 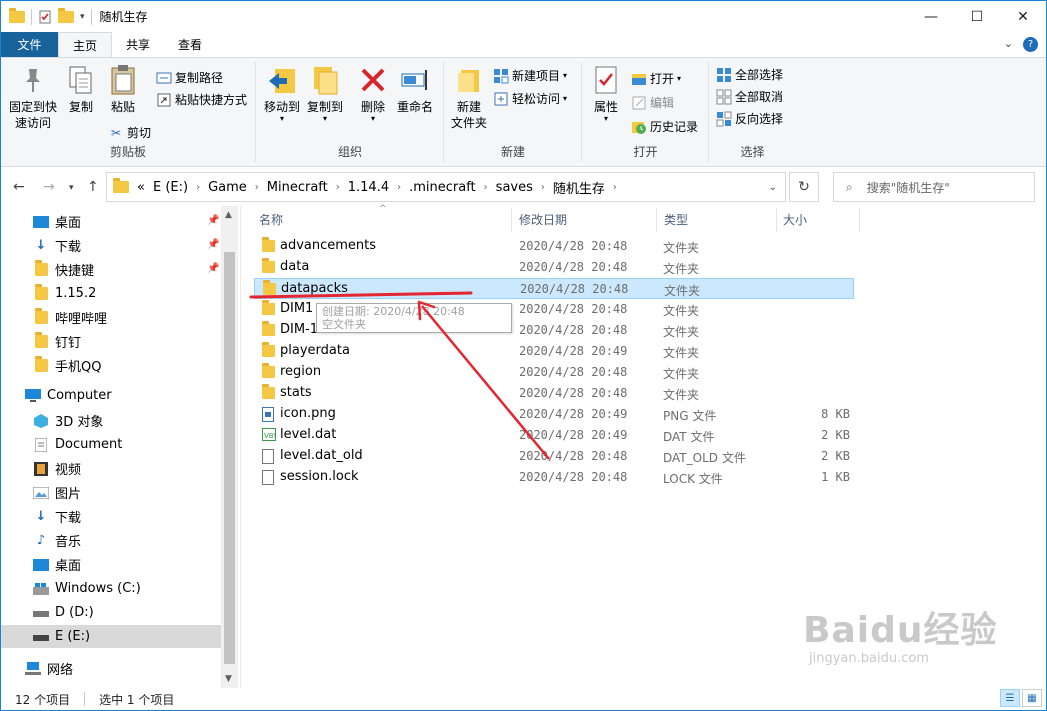 What do you see at coordinates (57, 564) in the screenshot?
I see `nav-item-desktop-2: 桌面` at bounding box center [57, 564].